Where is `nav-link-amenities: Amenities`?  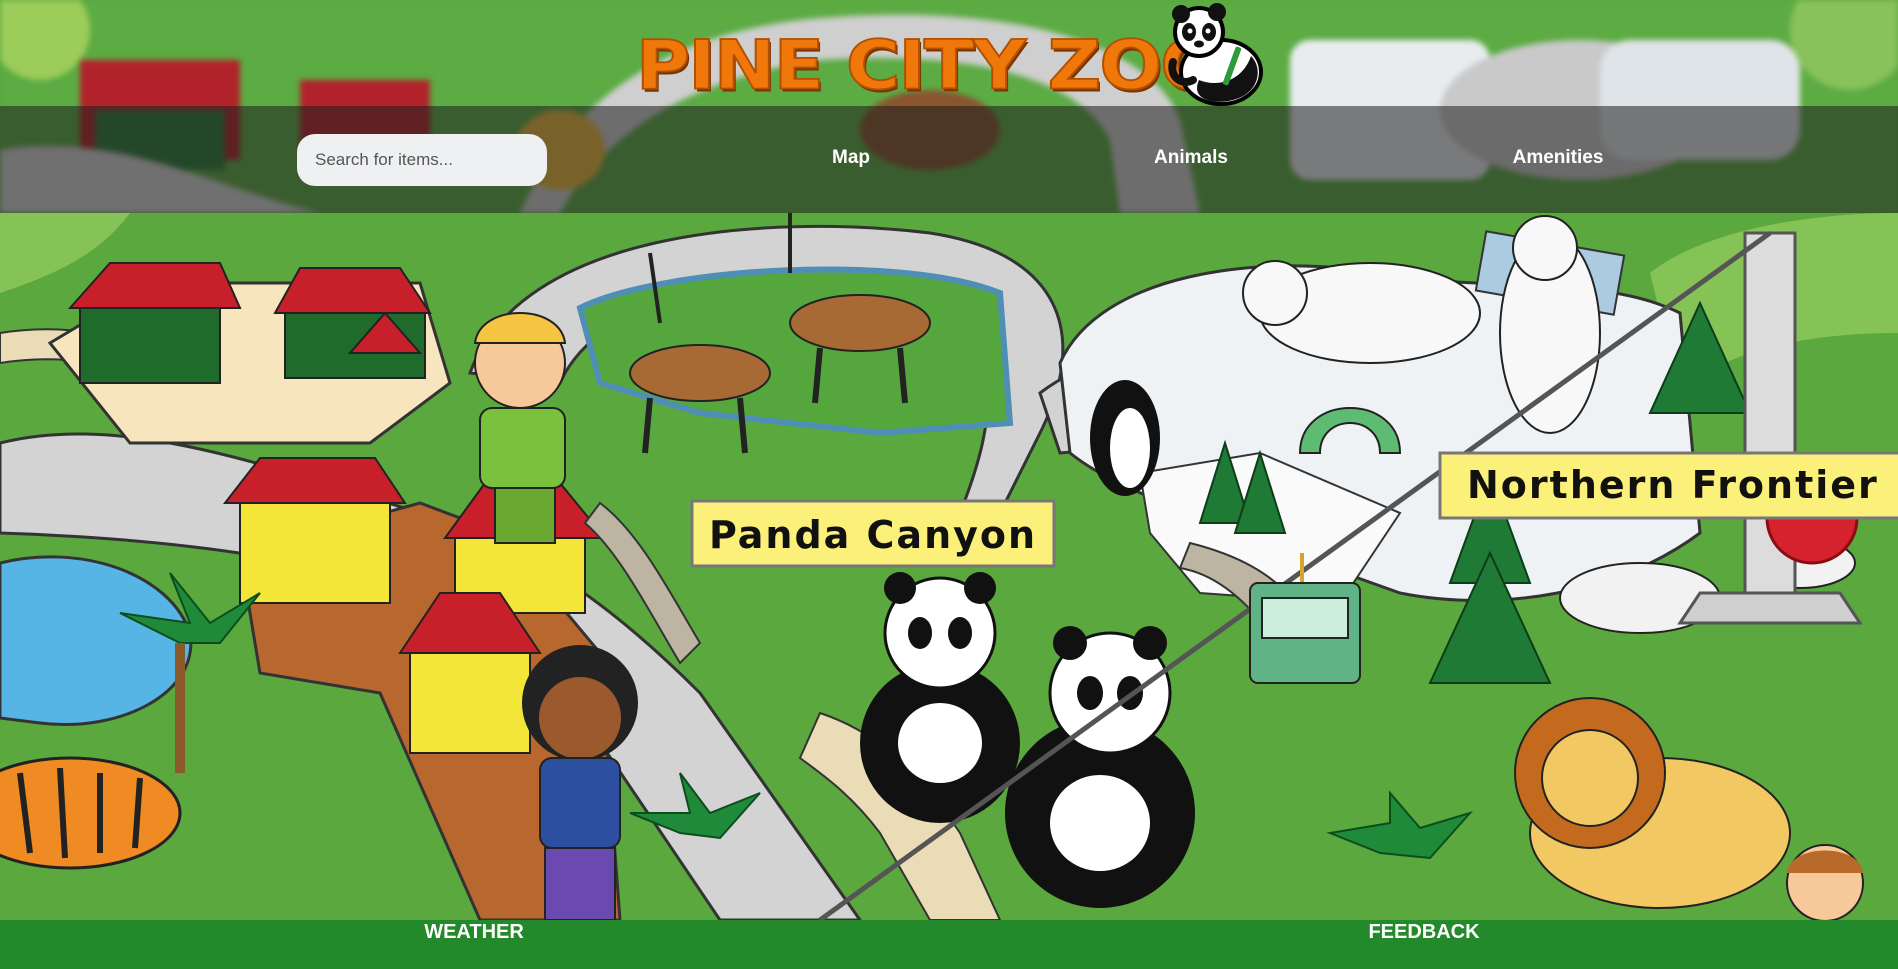 nav-link-amenities: Amenities is located at coordinates (1558, 158).